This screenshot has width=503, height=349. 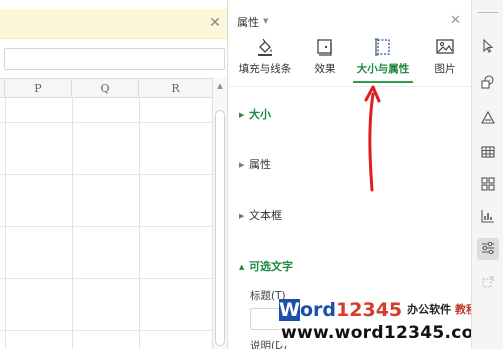 What do you see at coordinates (383, 59) in the screenshot?
I see `tab-size-properties: 大小与属性` at bounding box center [383, 59].